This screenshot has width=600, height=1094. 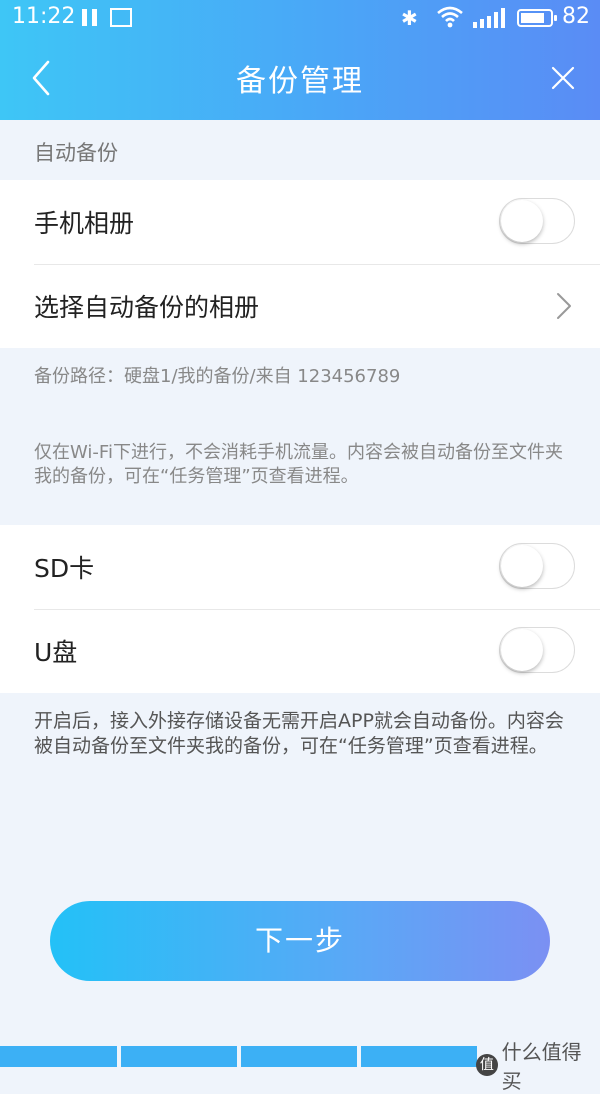 I want to click on sd-card-row: SD卡, so click(x=300, y=567).